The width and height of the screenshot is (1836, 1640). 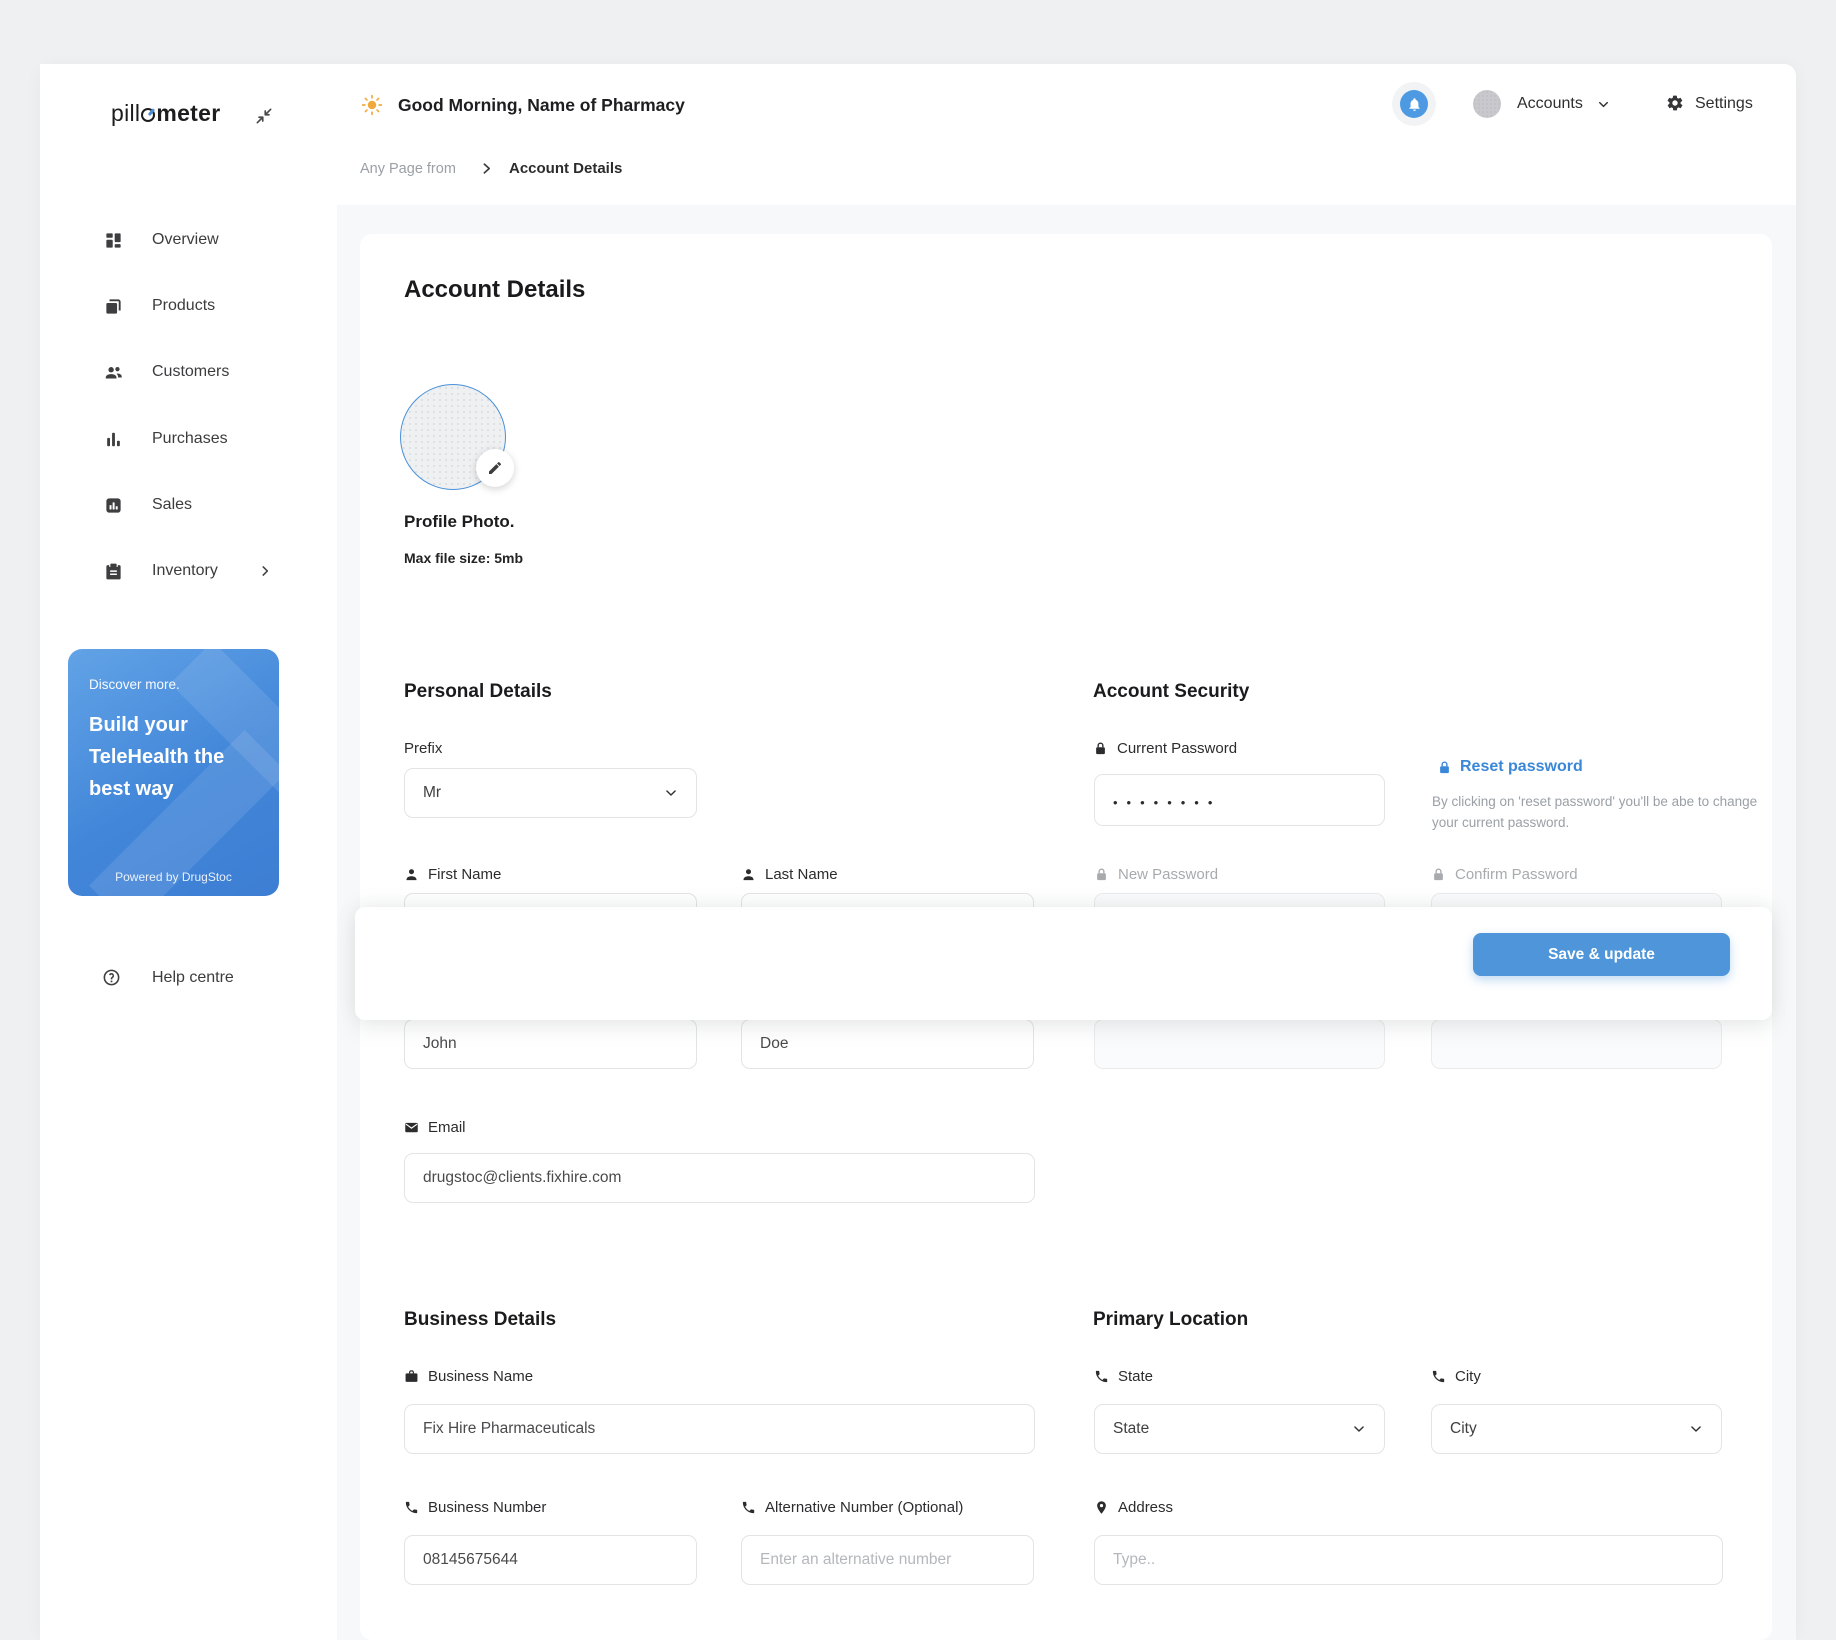 I want to click on bar-chart-icon, so click(x=113, y=439).